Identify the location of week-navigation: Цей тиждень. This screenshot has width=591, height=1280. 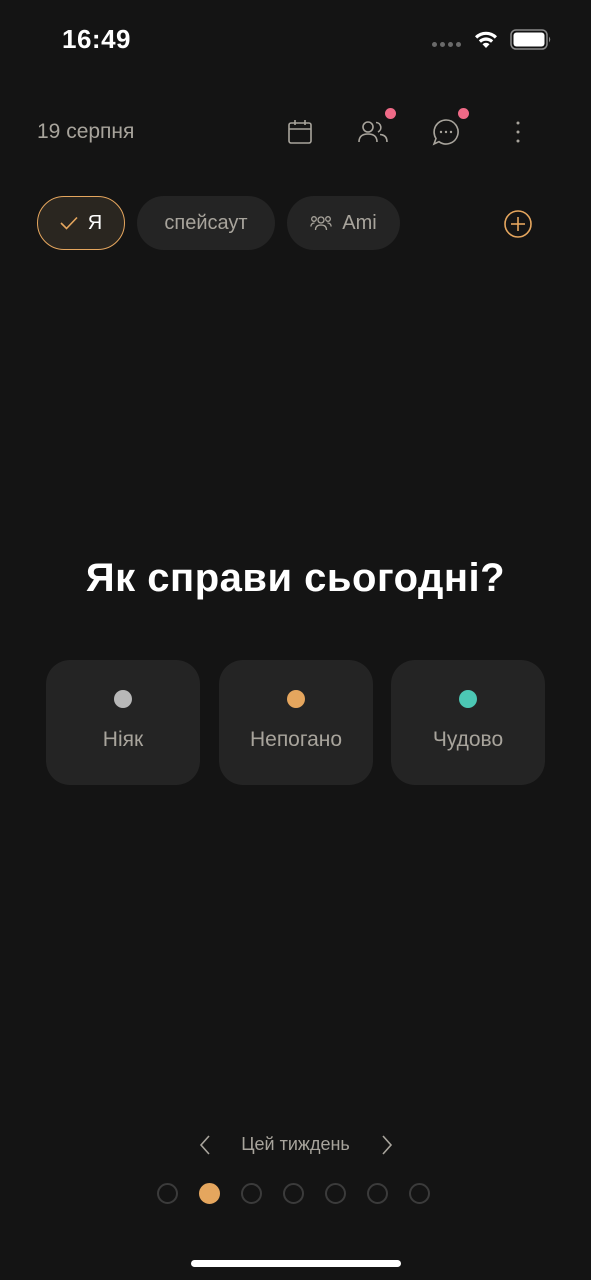
(295, 1145).